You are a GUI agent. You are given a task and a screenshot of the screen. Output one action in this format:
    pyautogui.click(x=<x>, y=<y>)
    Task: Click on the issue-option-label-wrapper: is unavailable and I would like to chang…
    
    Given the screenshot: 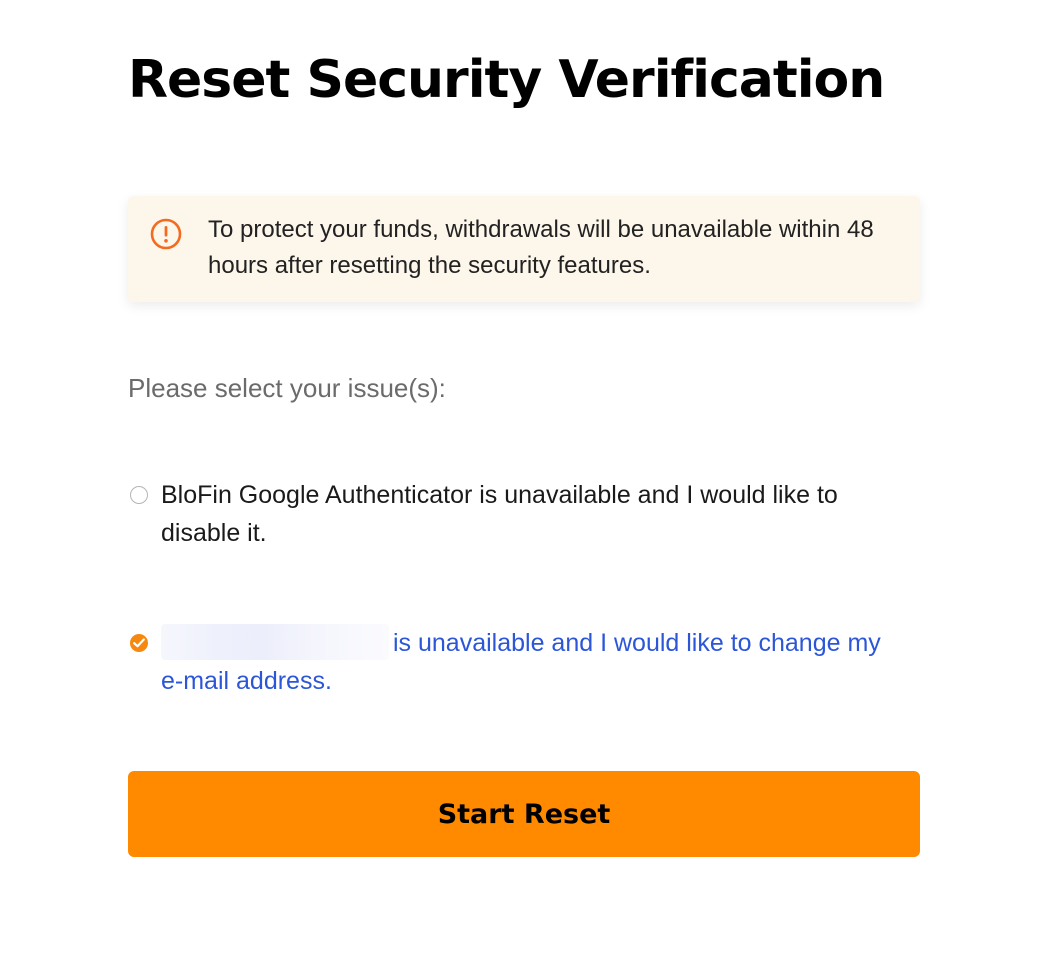 What is the action you would take?
    pyautogui.click(x=521, y=662)
    